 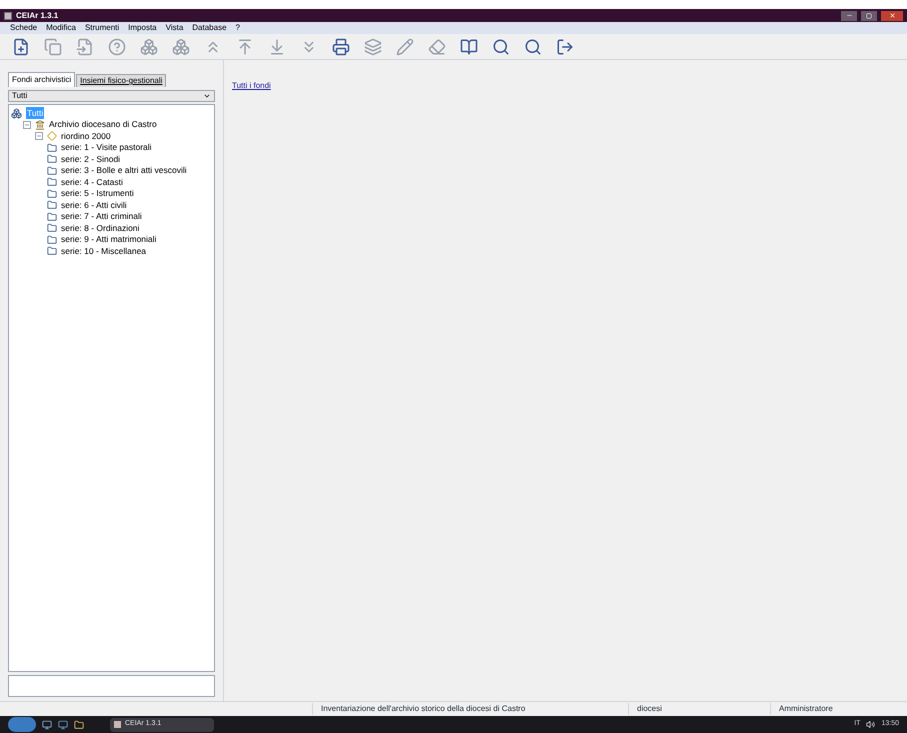 I want to click on minimize-icon, so click(x=849, y=15).